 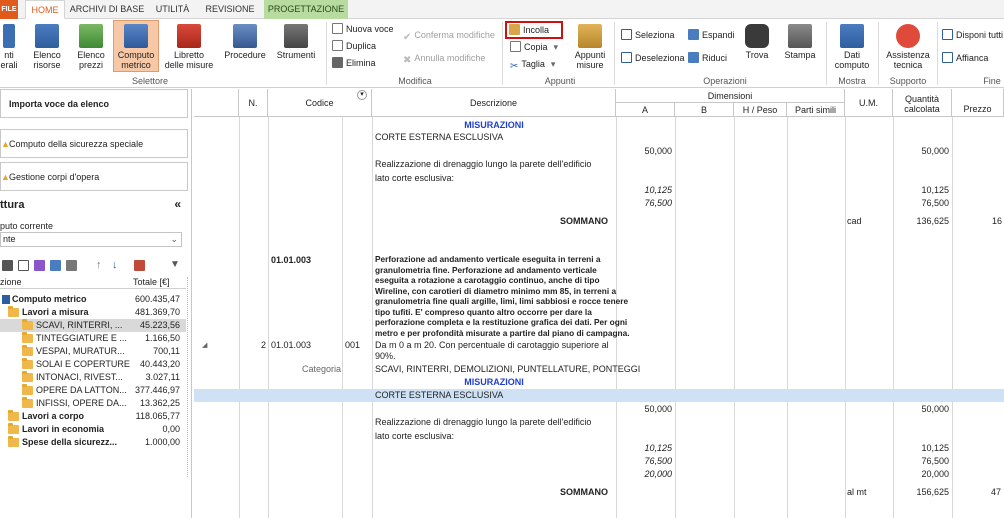 What do you see at coordinates (648, 35) in the screenshot?
I see `seleziona-button: Seleziona` at bounding box center [648, 35].